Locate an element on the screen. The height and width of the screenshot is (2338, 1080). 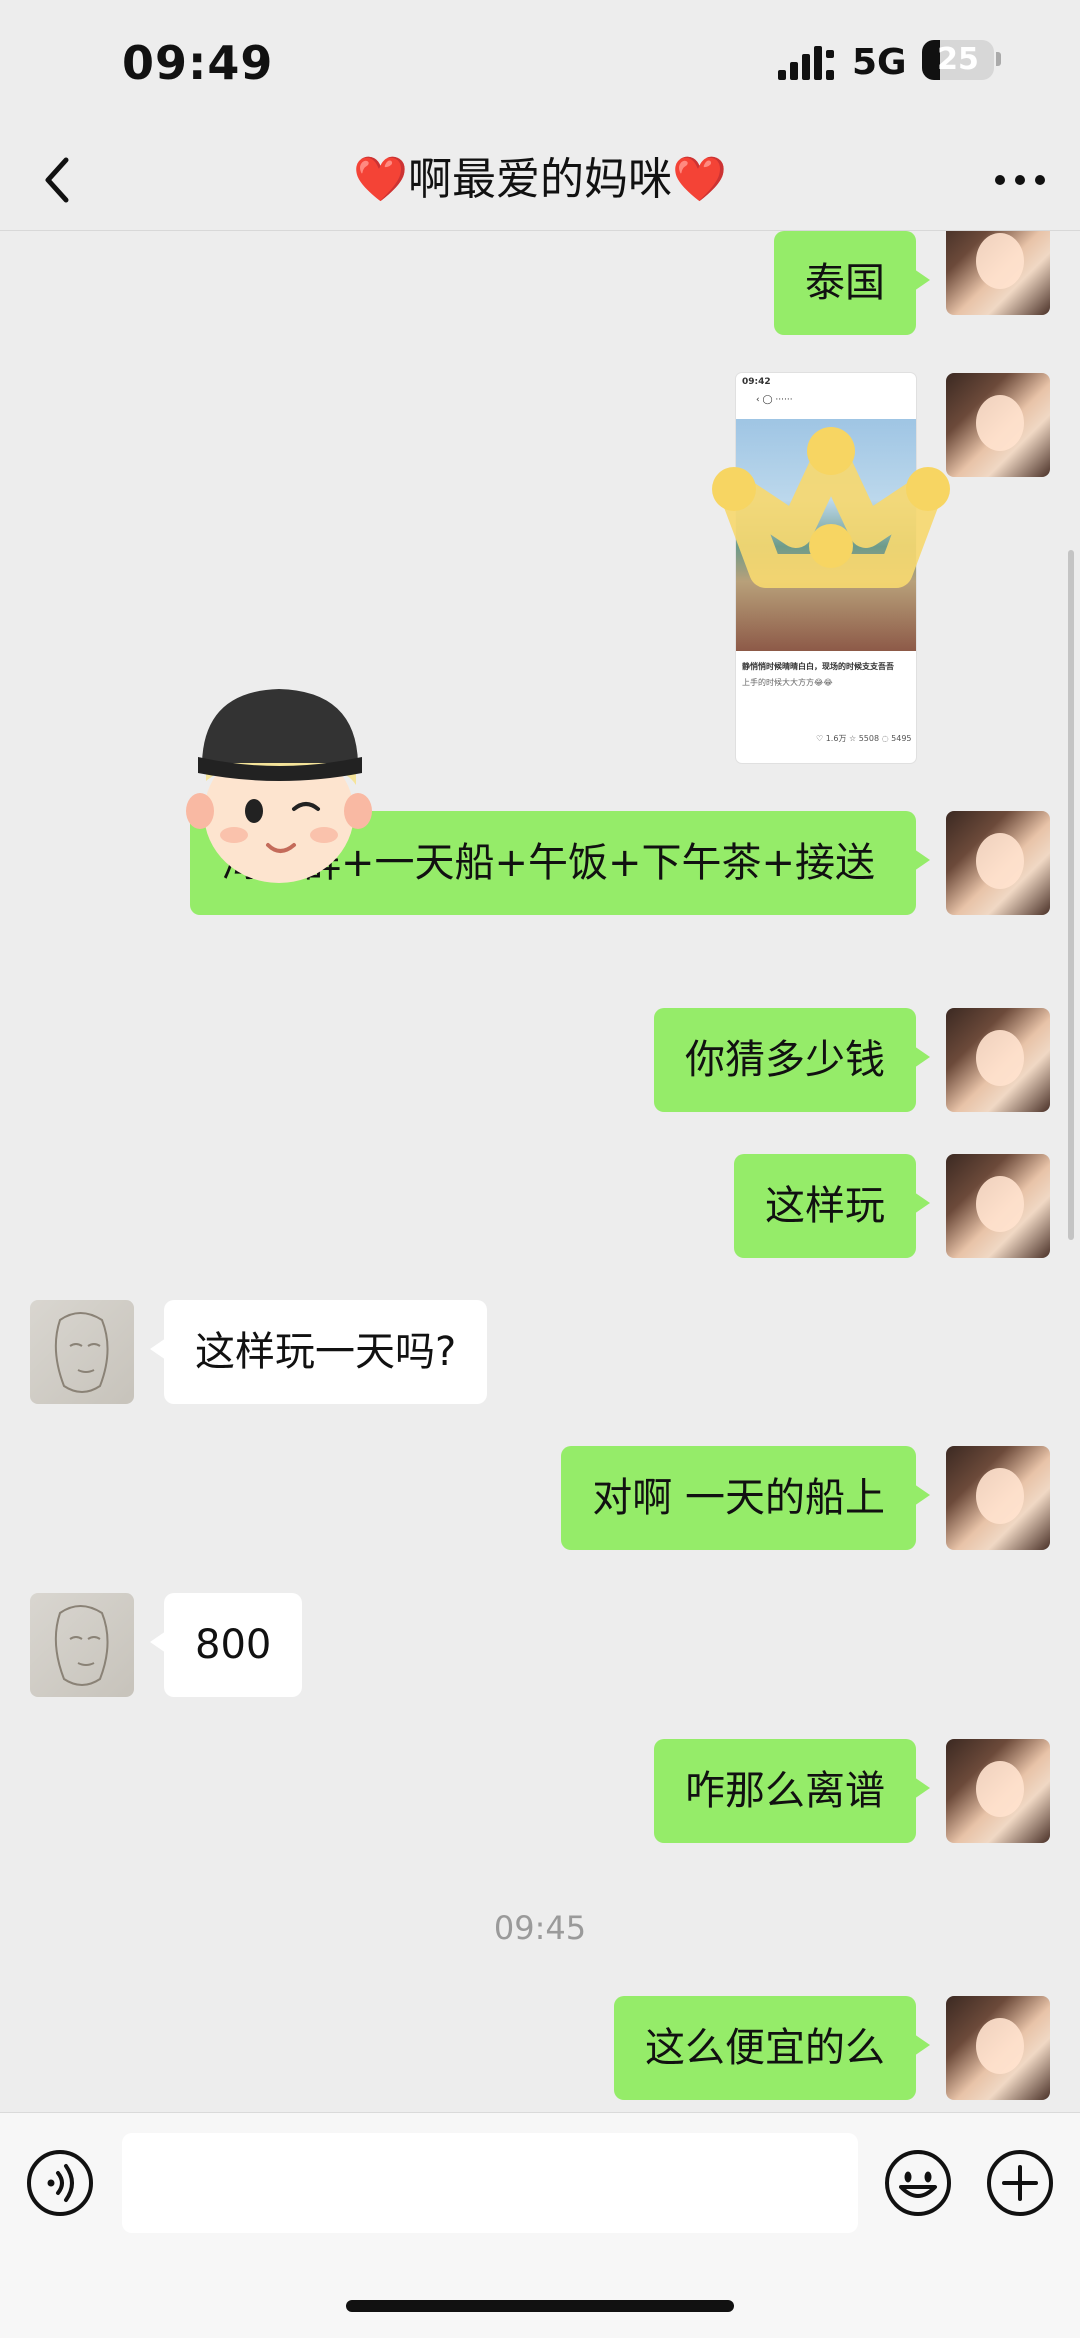
shot-time: 09:42 is located at coordinates (756, 382).